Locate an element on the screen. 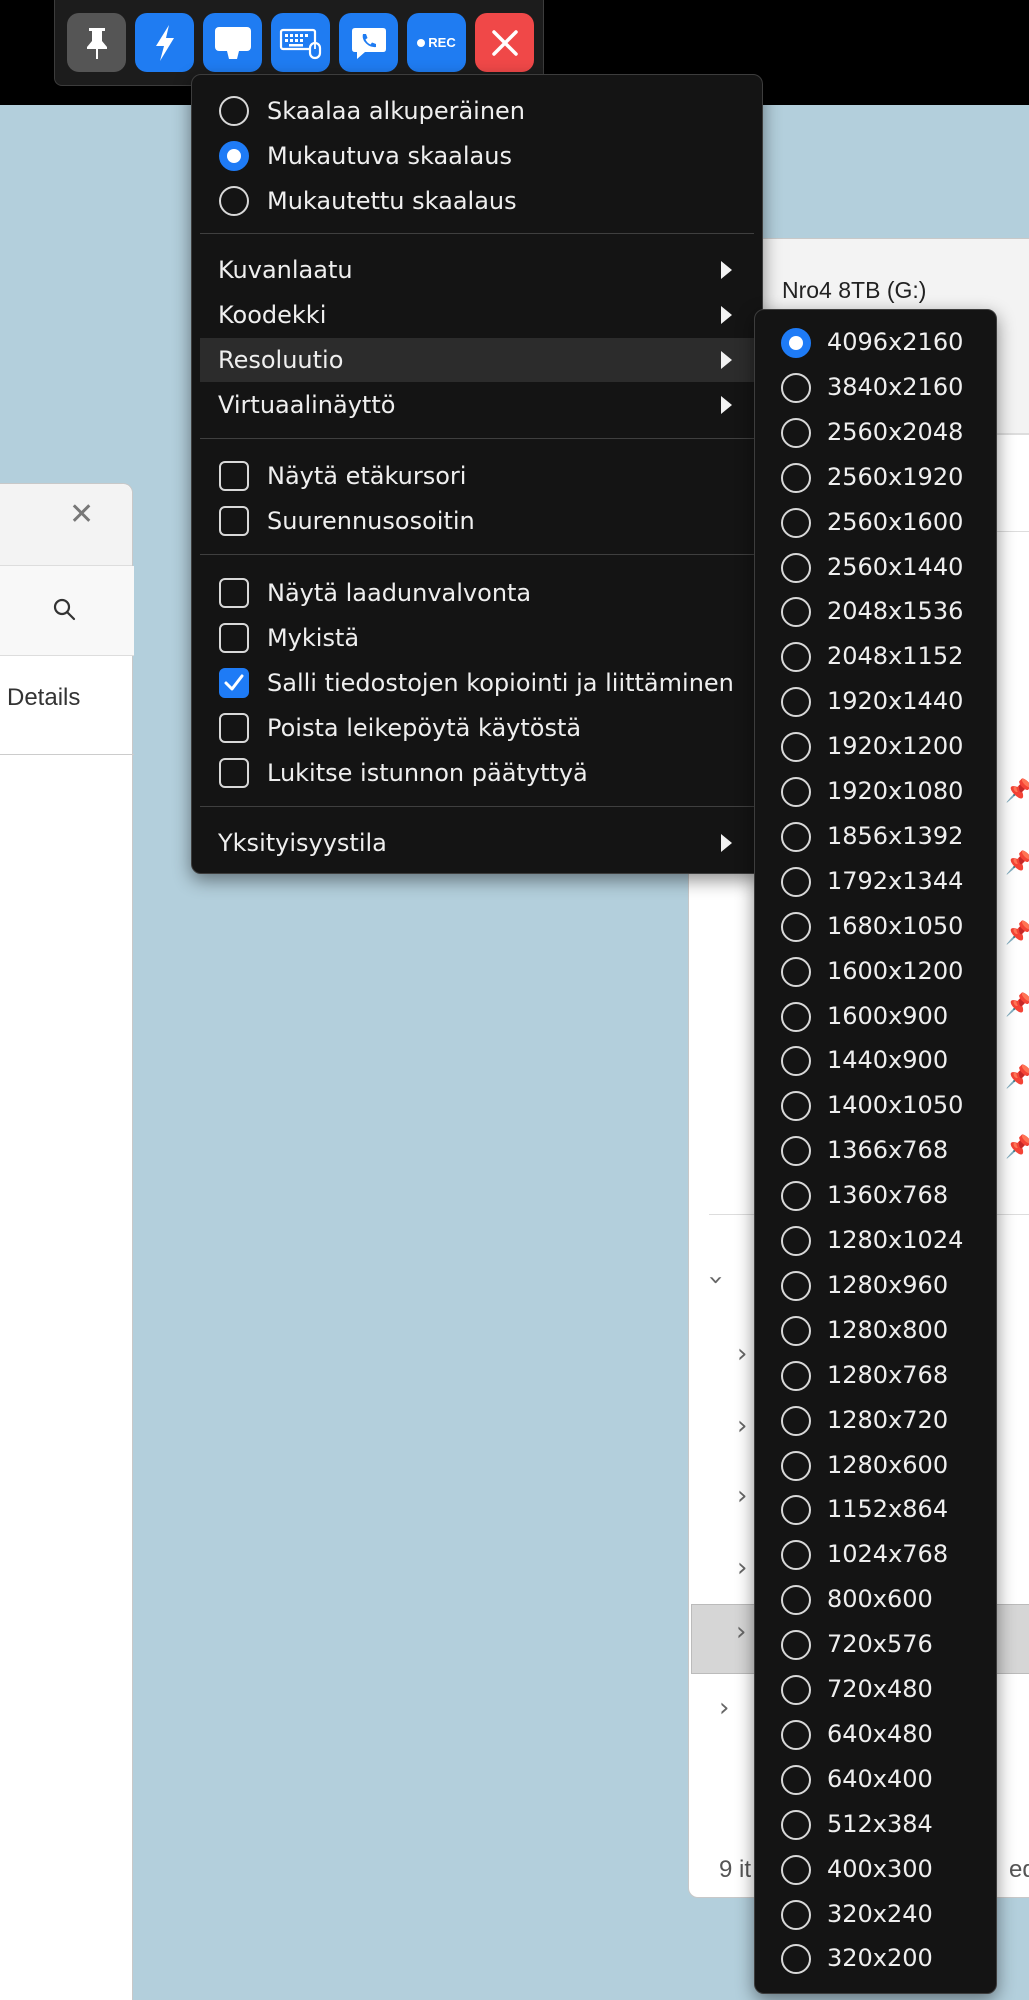 Image resolution: width=1029 pixels, height=2000 pixels. resolution-option: 640x480 is located at coordinates (875, 1735).